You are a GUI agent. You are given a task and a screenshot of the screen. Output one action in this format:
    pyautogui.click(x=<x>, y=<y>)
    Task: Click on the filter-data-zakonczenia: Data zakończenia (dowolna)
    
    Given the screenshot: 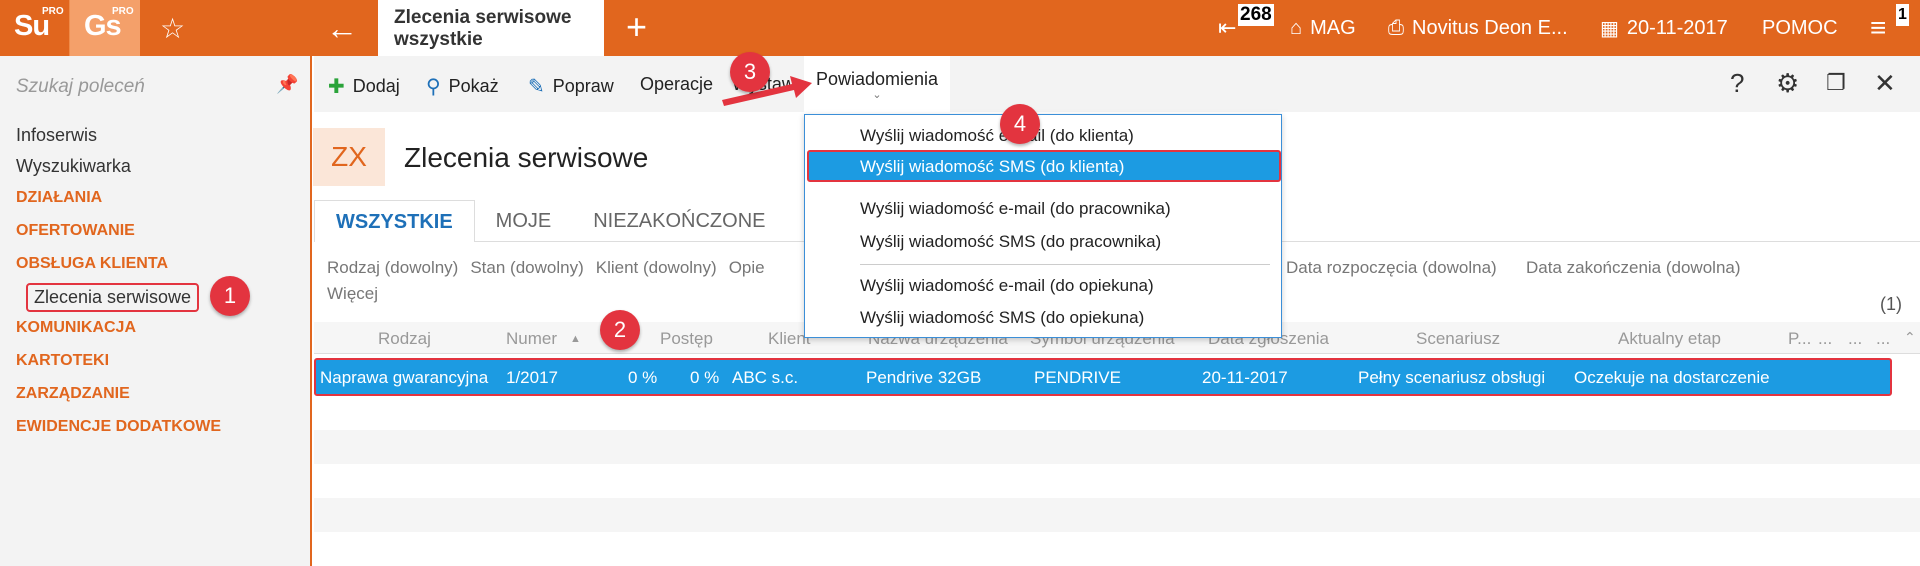 What is the action you would take?
    pyautogui.click(x=1633, y=268)
    